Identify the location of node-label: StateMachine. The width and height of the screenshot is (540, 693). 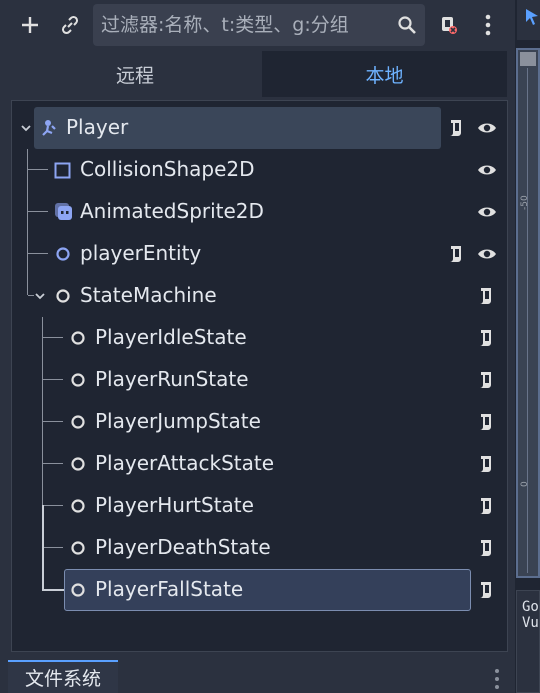
(148, 295).